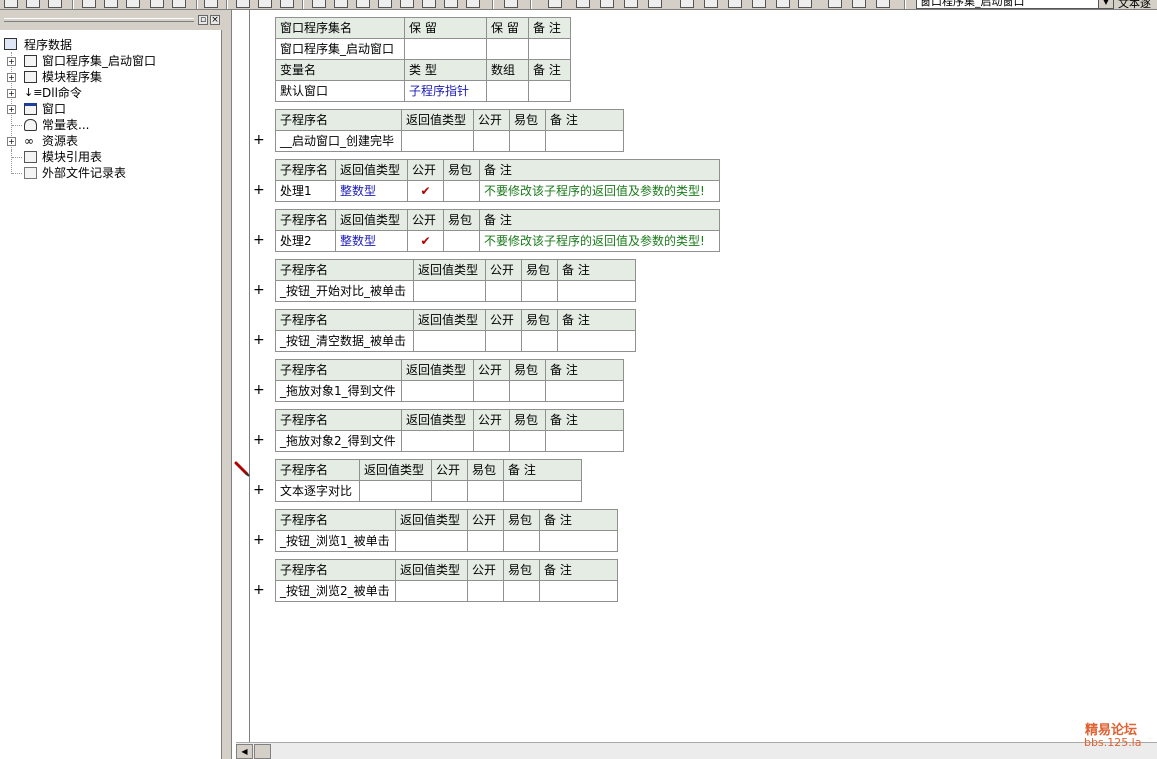 Image resolution: width=1157 pixels, height=759 pixels. What do you see at coordinates (84, 173) in the screenshot?
I see `tree-item-external-file: 外部文件记录表` at bounding box center [84, 173].